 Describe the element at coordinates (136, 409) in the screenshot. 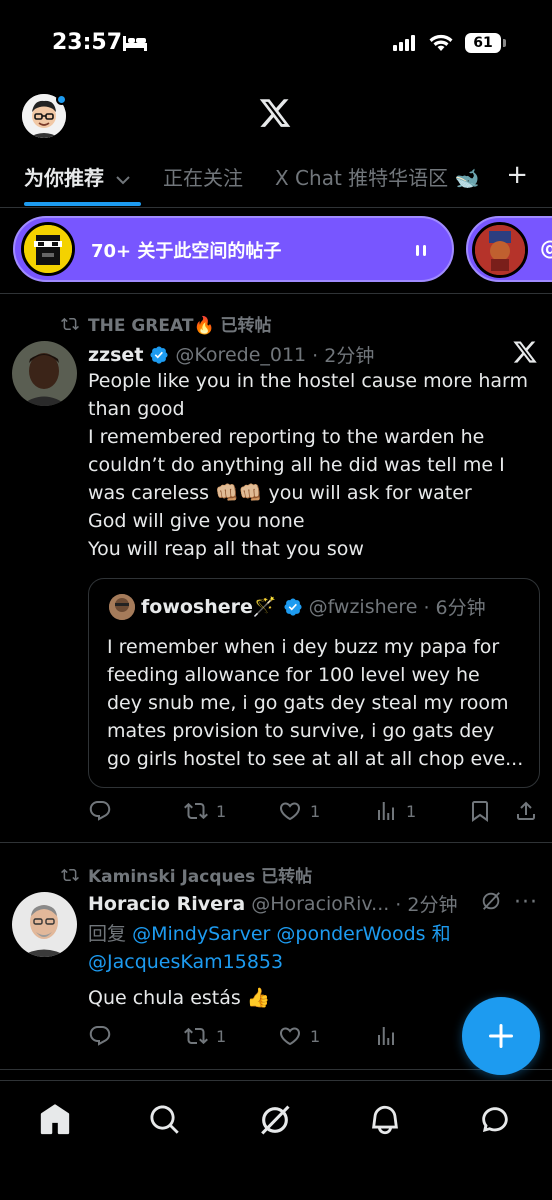

I see `post-text-line: than good` at that location.